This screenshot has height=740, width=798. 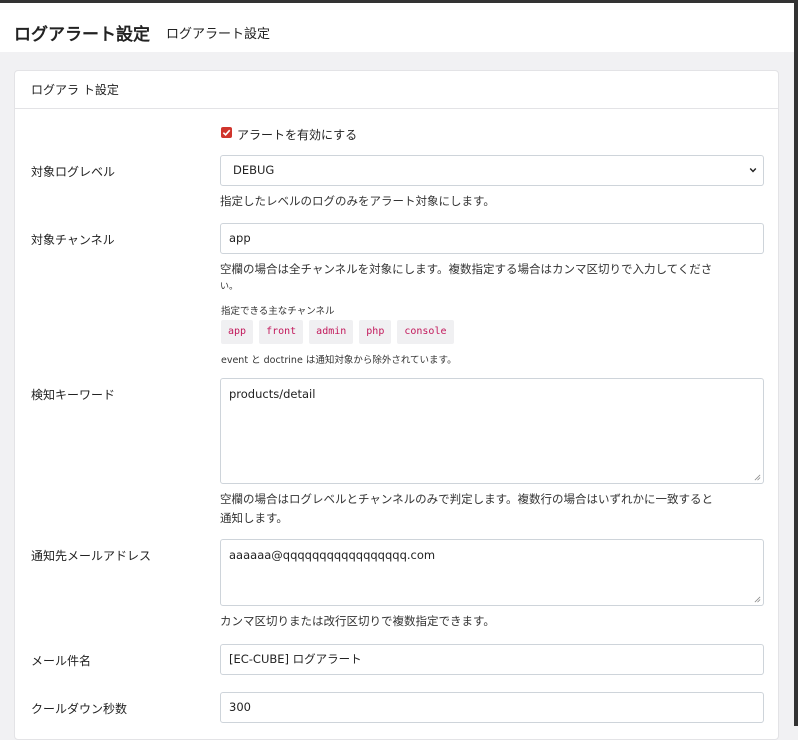 What do you see at coordinates (73, 240) in the screenshot?
I see `channel-label: 対象チャンネル` at bounding box center [73, 240].